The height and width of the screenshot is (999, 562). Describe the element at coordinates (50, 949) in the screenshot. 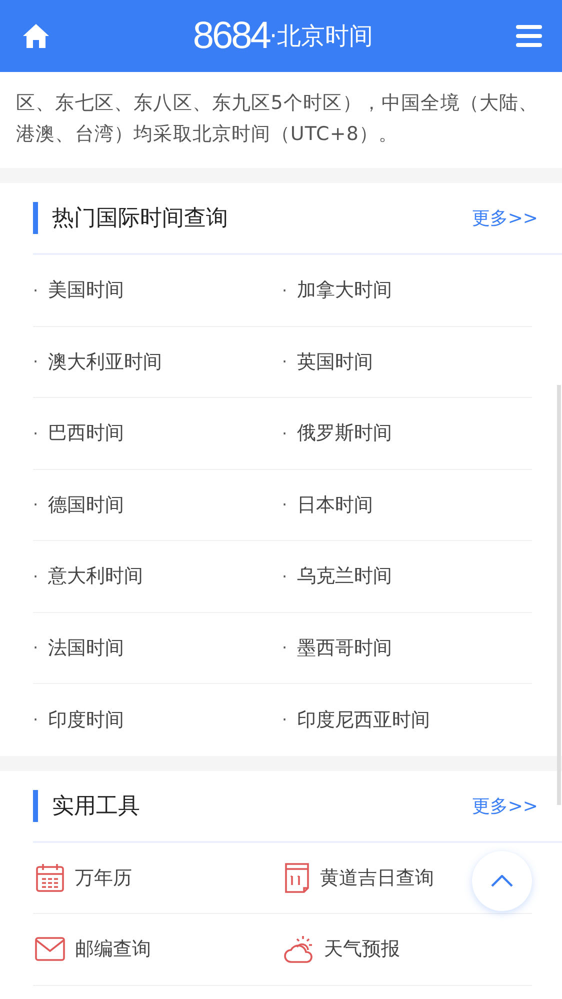

I see `mail-icon` at that location.